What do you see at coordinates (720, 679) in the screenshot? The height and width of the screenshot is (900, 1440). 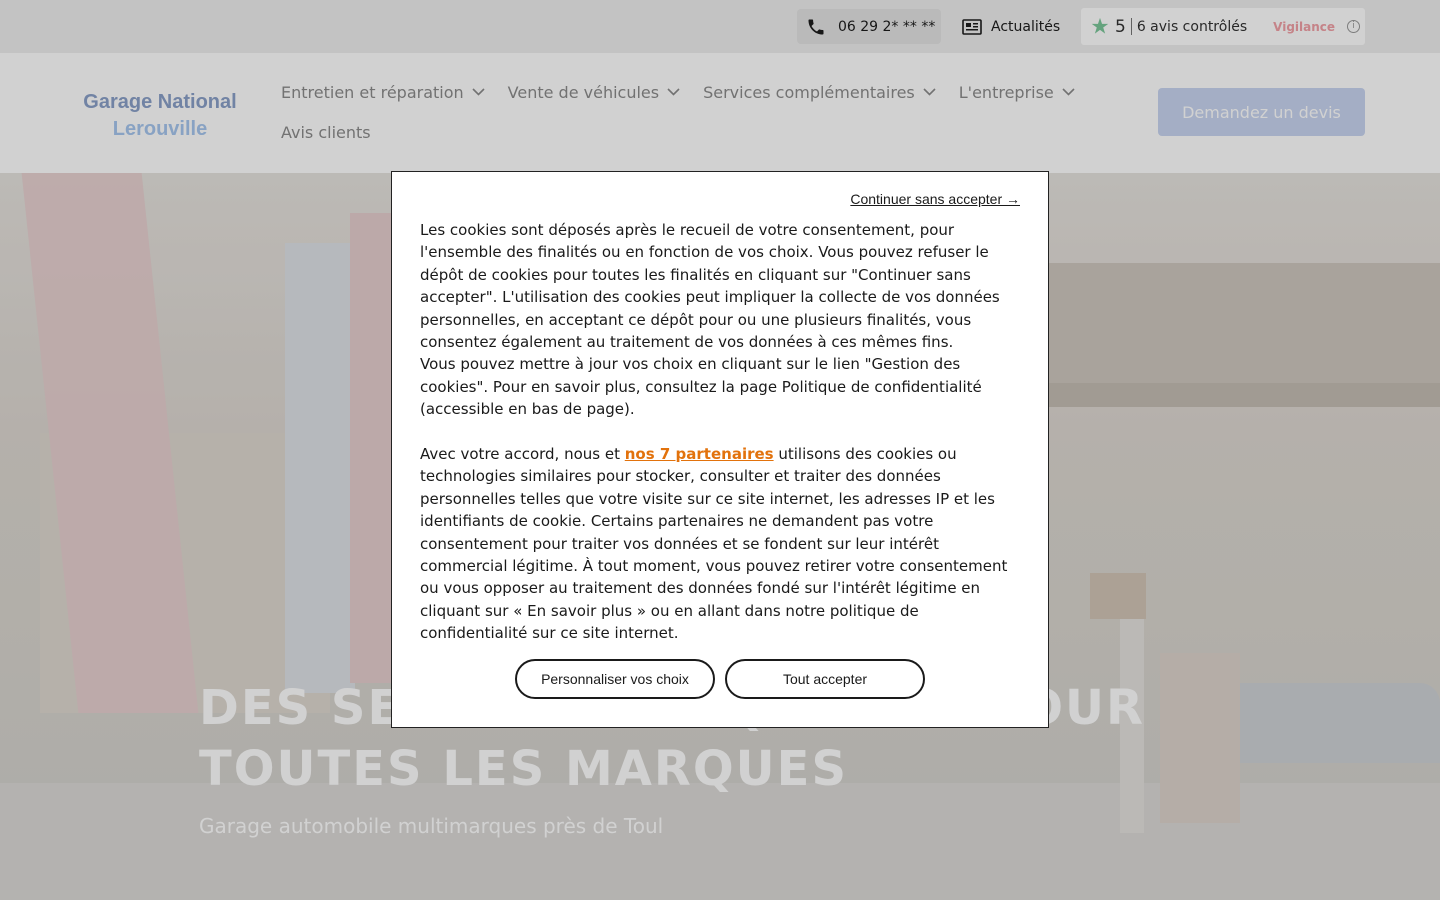 I see `cookie-buttons: Personnaliser vos choix Tout accepter` at bounding box center [720, 679].